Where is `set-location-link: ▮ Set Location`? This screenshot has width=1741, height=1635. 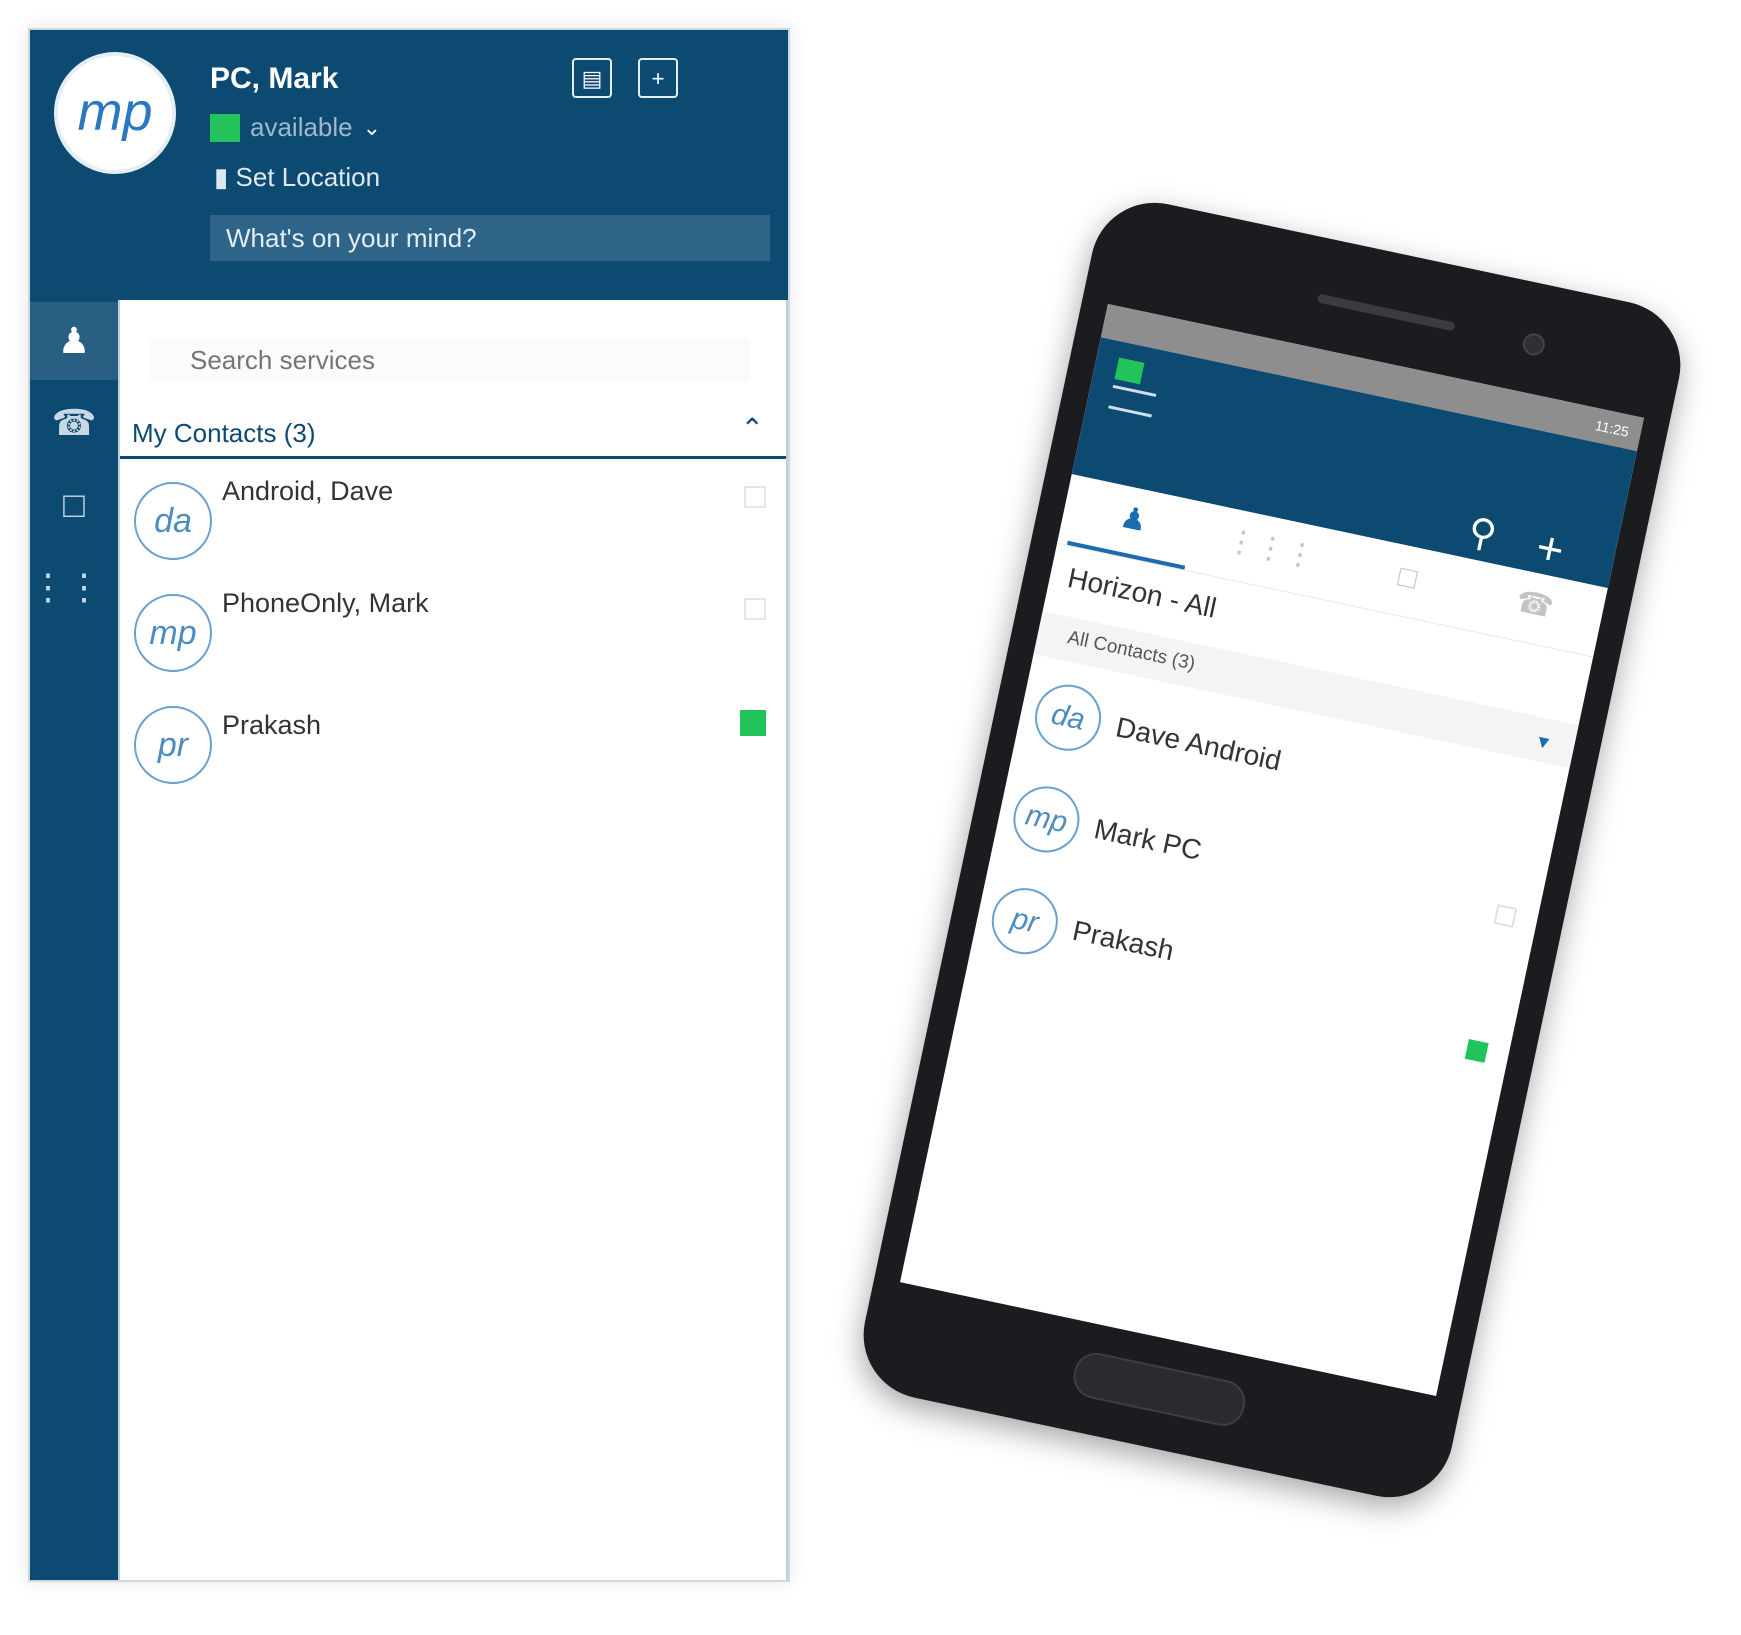 set-location-link: ▮ Set Location is located at coordinates (297, 177).